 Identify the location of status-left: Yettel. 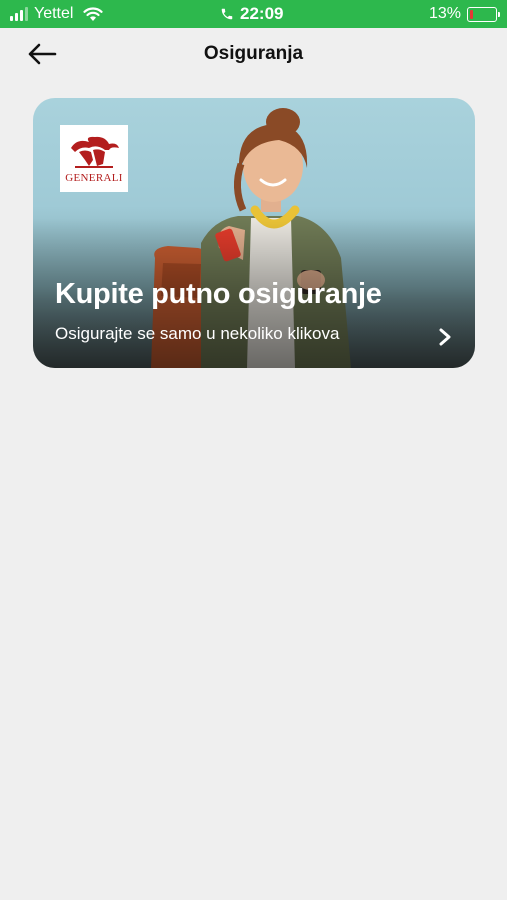
(57, 14).